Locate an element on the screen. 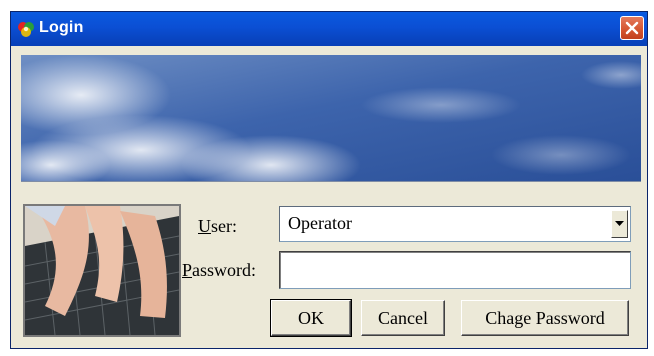 The height and width of the screenshot is (356, 654). close-icon is located at coordinates (632, 28).